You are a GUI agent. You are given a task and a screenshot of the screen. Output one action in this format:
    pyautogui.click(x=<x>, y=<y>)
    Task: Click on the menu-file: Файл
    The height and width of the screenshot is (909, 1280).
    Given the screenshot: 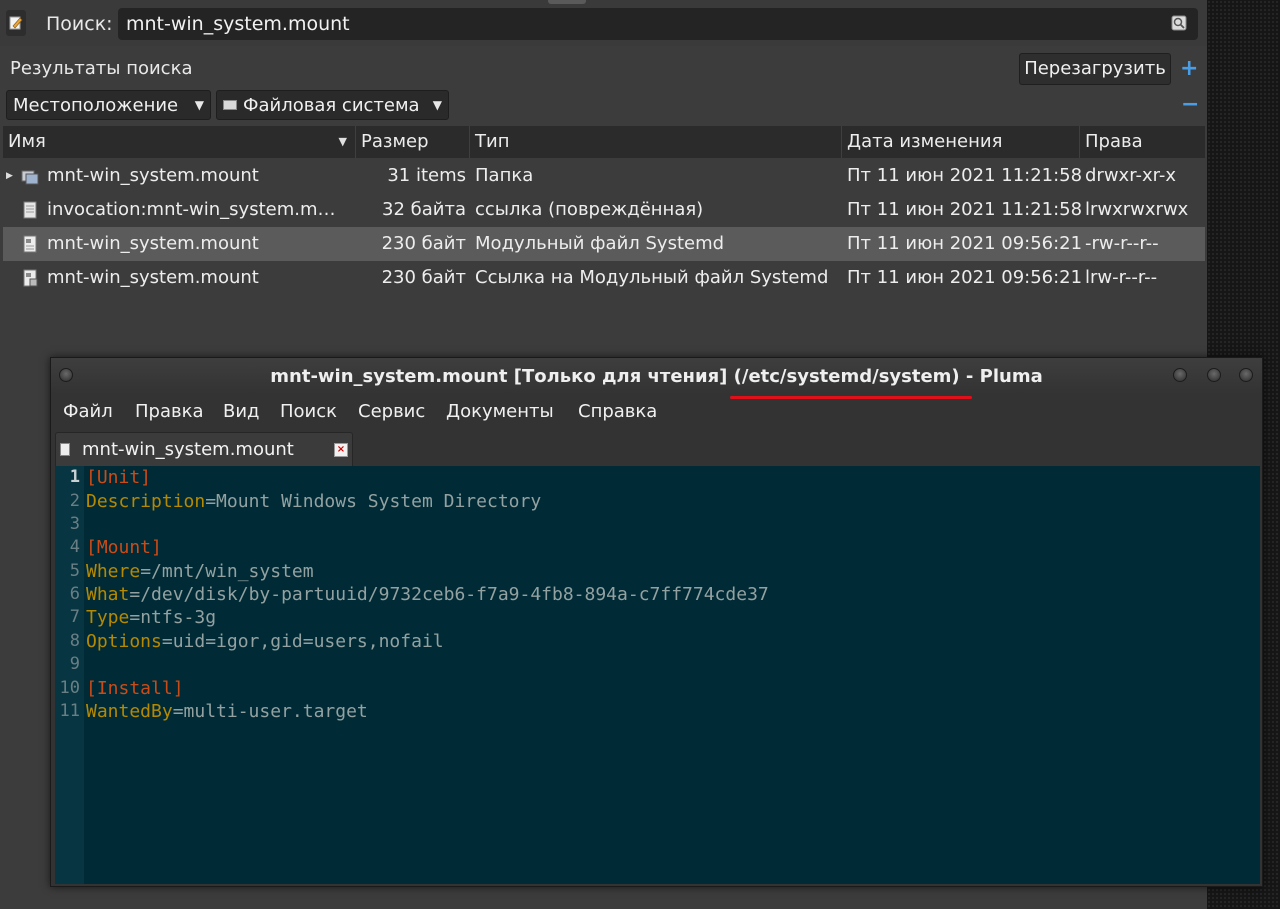 What is the action you would take?
    pyautogui.click(x=88, y=411)
    